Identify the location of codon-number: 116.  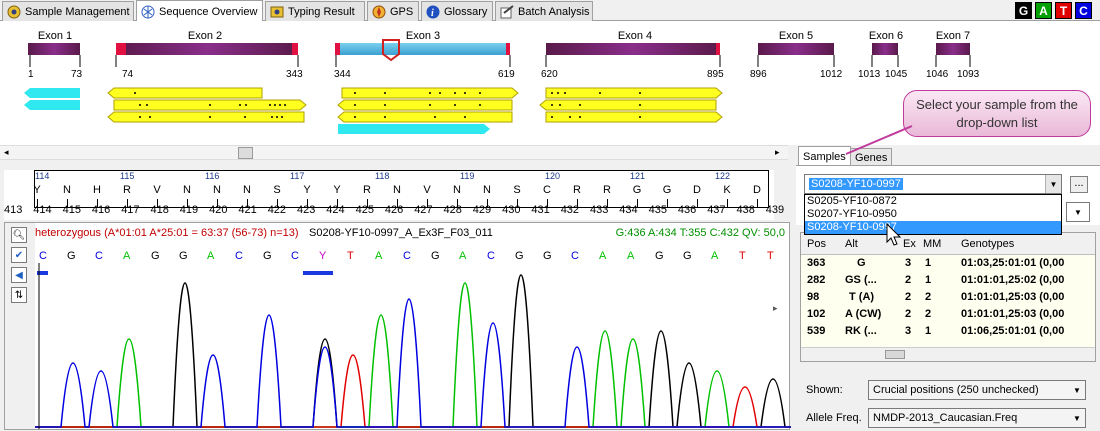
(212, 176).